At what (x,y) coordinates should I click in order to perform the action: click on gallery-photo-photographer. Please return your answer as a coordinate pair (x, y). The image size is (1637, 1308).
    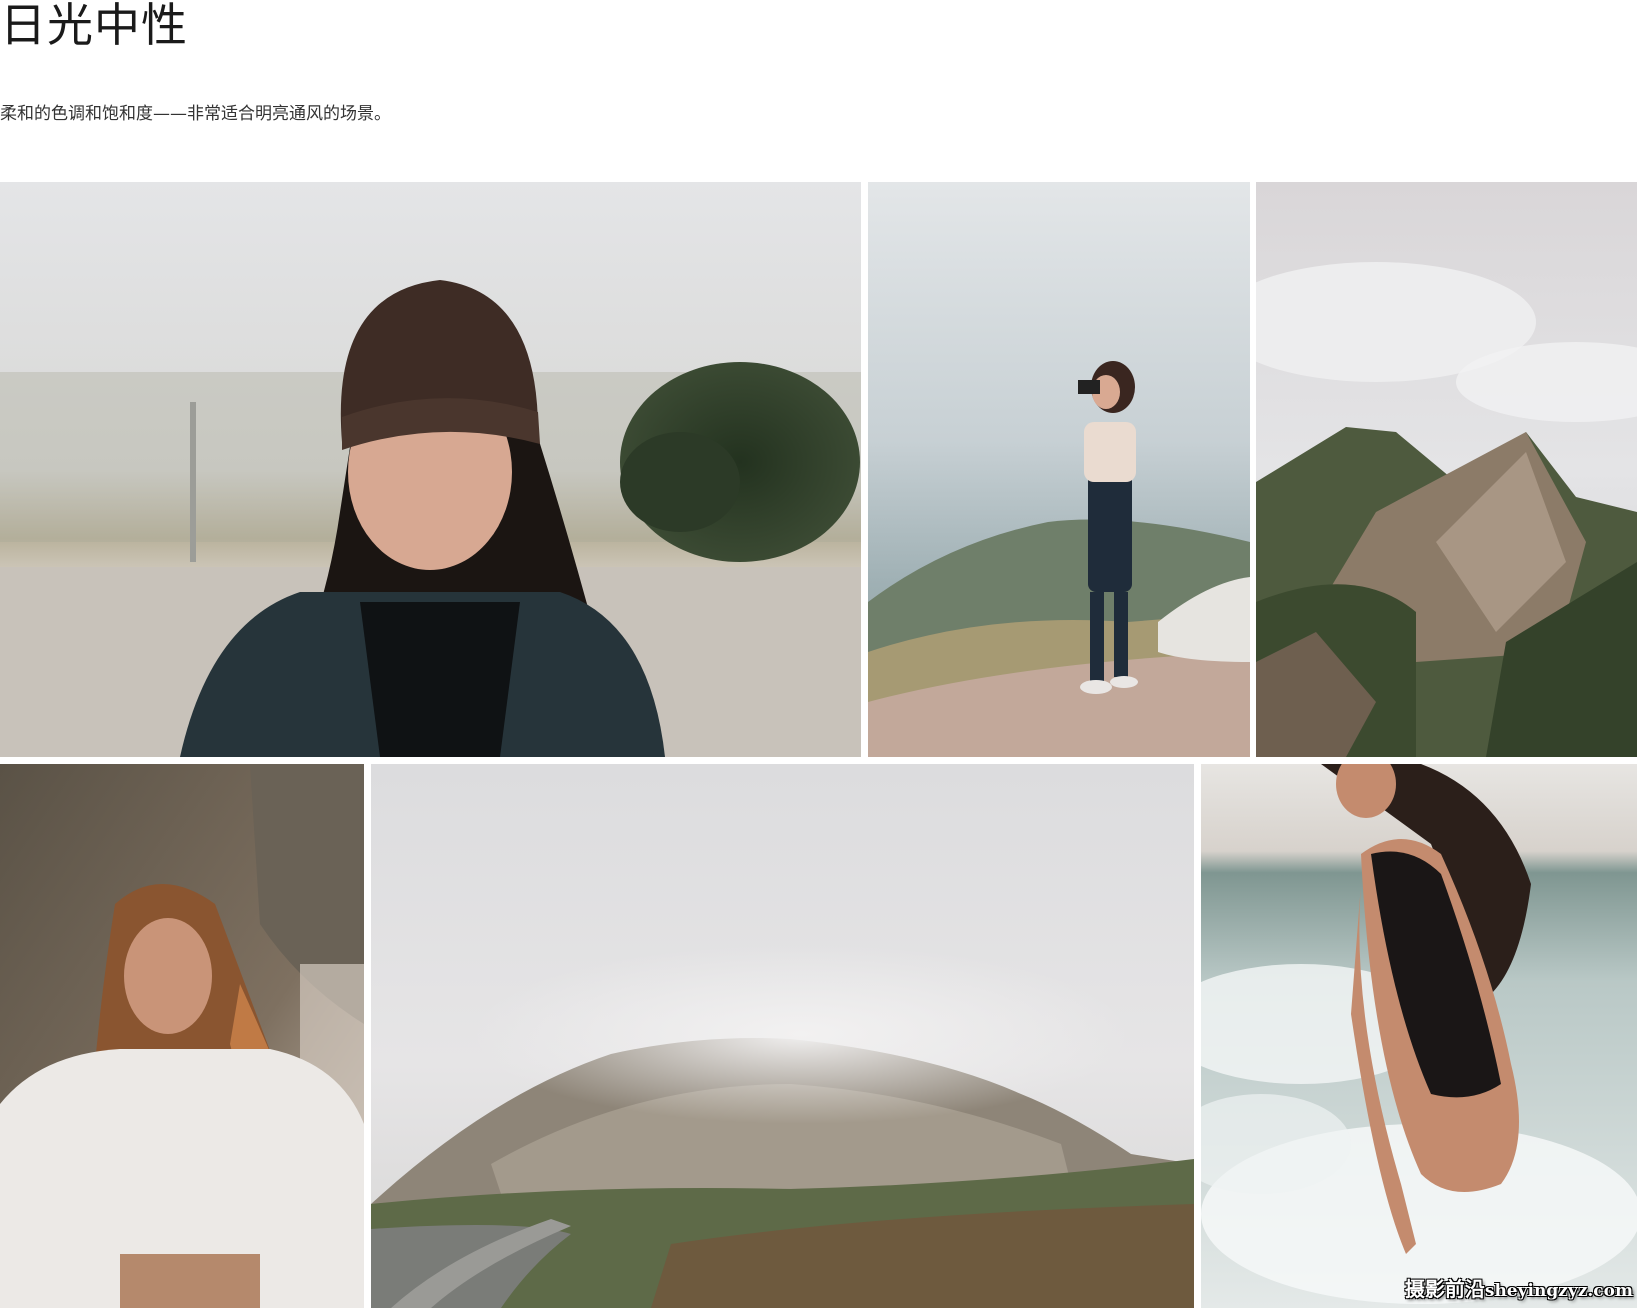
    Looking at the image, I should click on (1059, 469).